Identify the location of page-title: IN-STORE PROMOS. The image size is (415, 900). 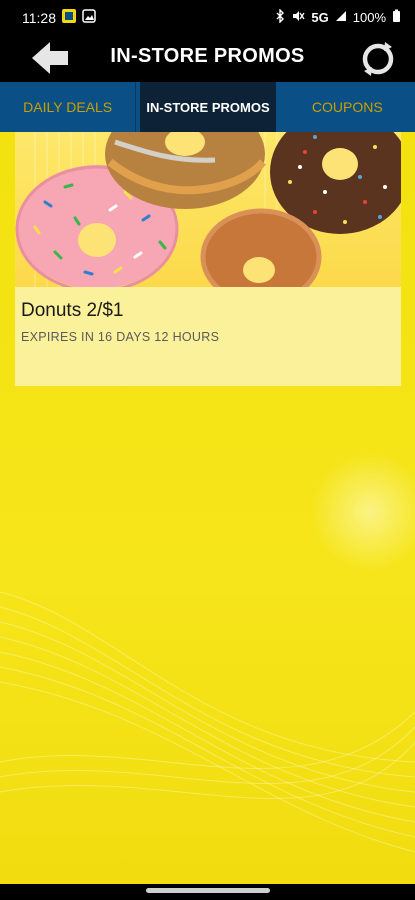
(207, 56).